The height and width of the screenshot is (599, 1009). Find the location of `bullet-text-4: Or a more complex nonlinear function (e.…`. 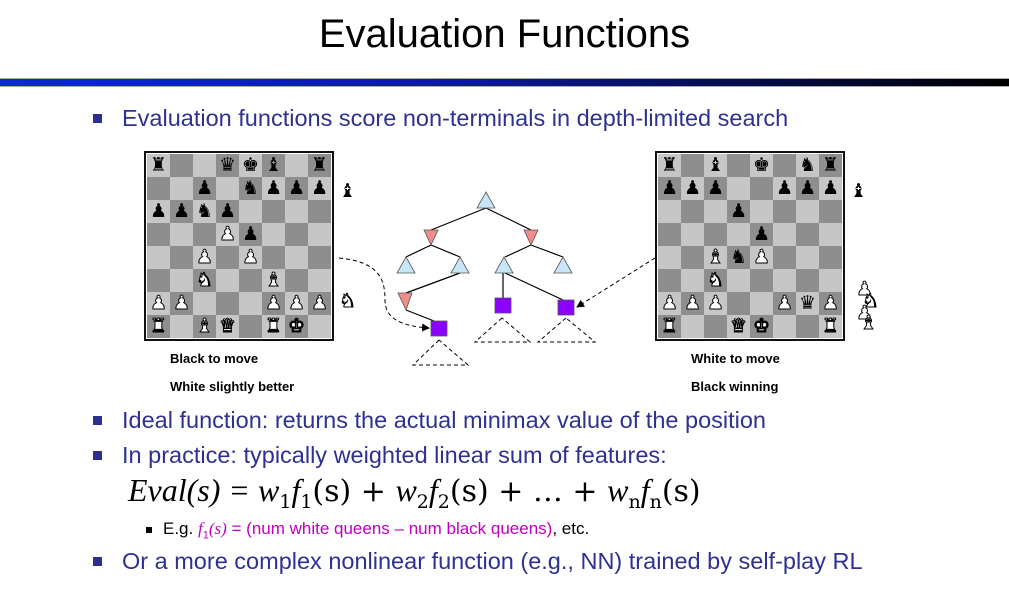

bullet-text-4: Or a more complex nonlinear function (e.… is located at coordinates (492, 561).